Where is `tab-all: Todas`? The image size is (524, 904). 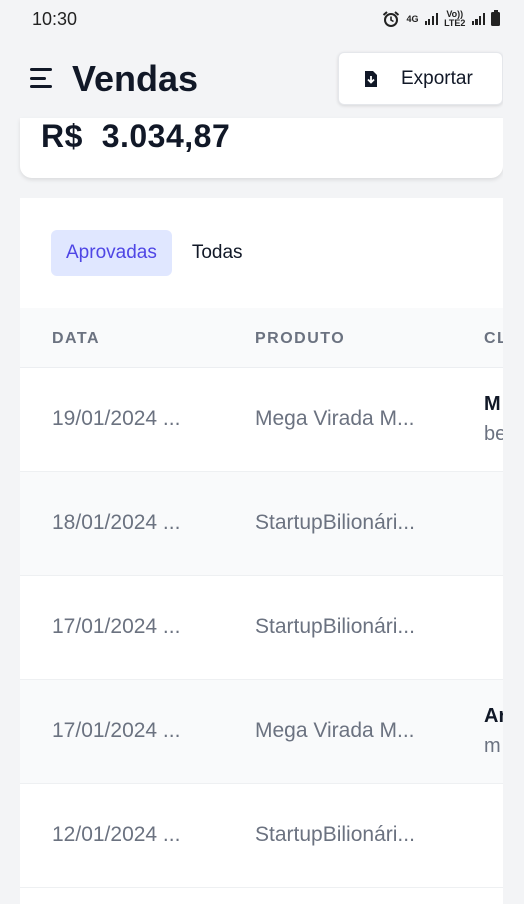 tab-all: Todas is located at coordinates (217, 253).